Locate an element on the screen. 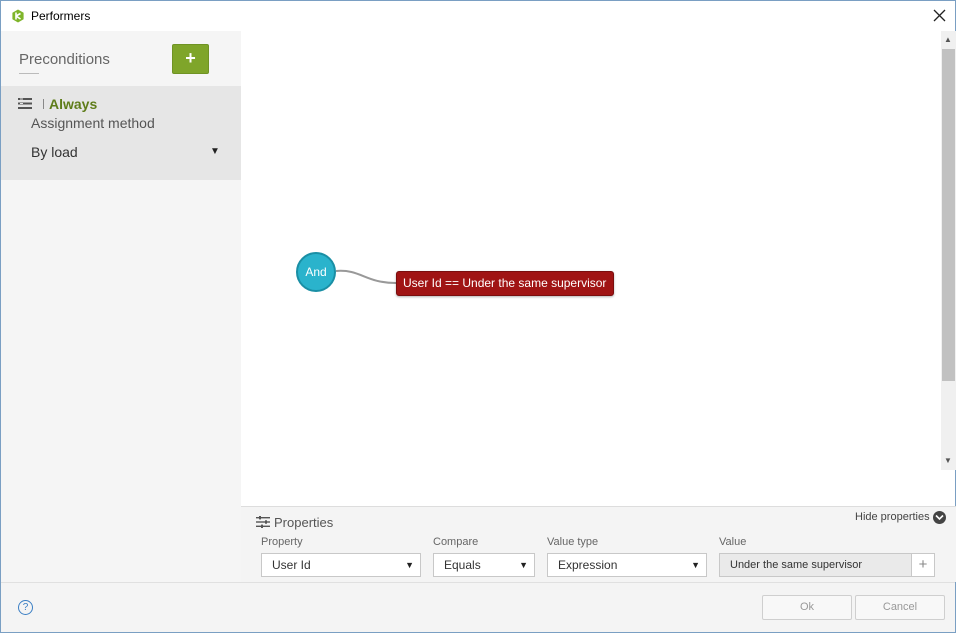 This screenshot has width=956, height=633. list-icon is located at coordinates (25, 103).